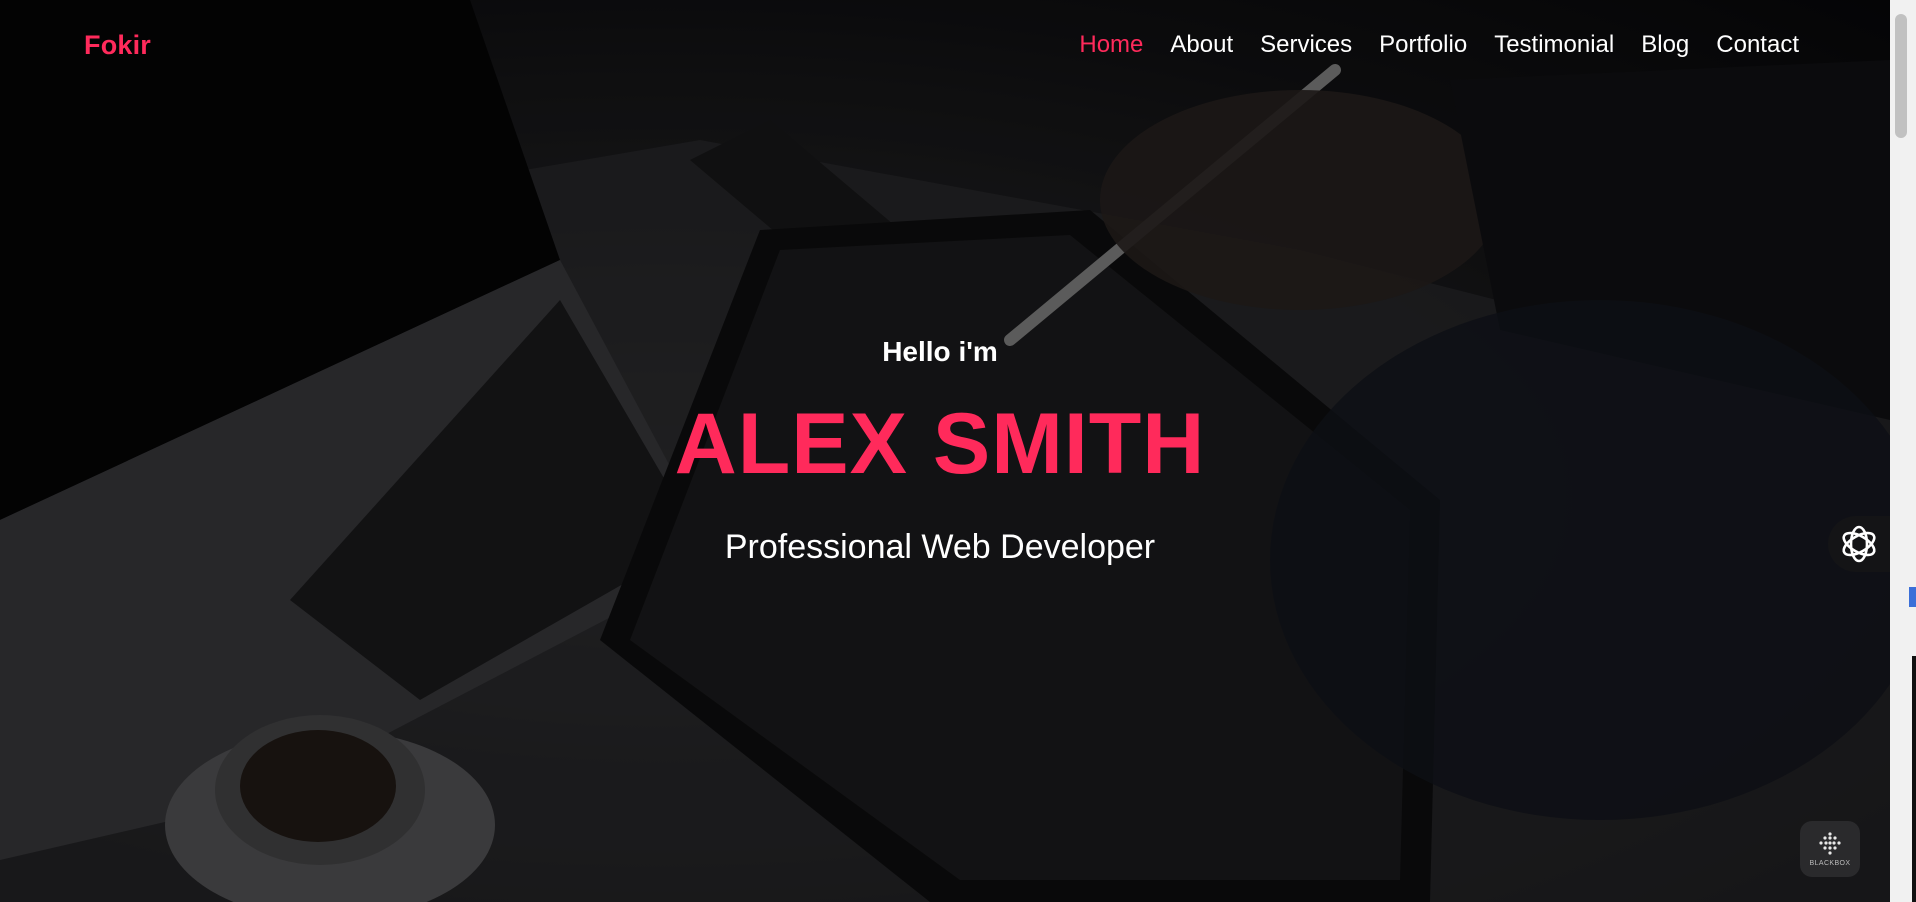 This screenshot has height=902, width=1916. What do you see at coordinates (940, 547) in the screenshot?
I see `hero-role: Professional Web Developer` at bounding box center [940, 547].